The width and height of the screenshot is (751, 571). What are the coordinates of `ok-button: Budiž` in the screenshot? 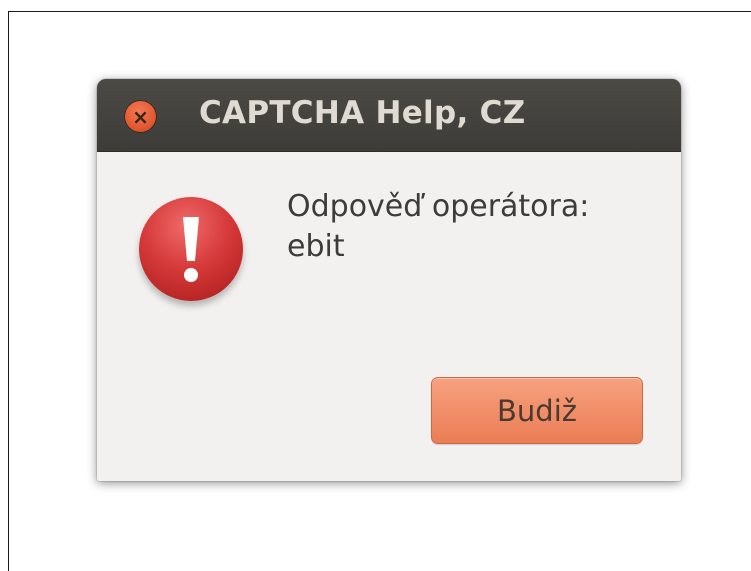 It's located at (537, 410).